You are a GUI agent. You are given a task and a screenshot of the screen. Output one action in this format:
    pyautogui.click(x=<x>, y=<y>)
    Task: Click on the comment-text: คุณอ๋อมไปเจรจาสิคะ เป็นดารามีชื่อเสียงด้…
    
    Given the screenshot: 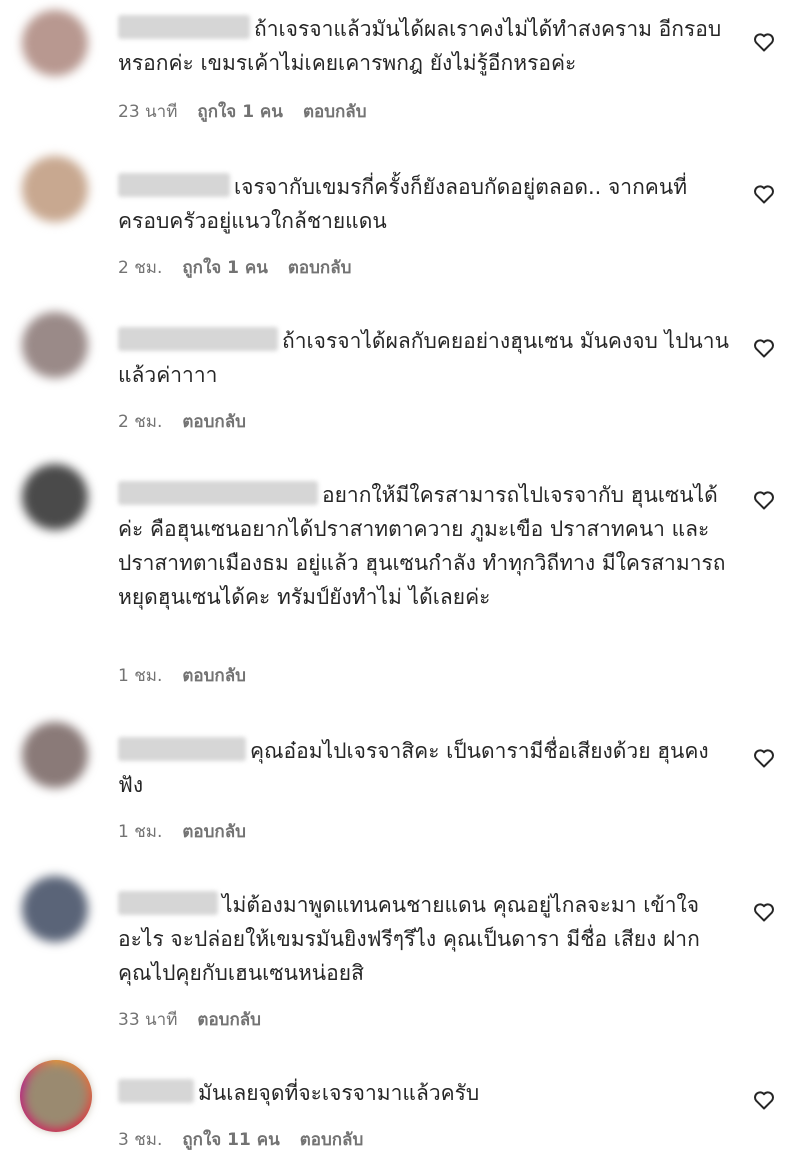 What is the action you would take?
    pyautogui.click(x=424, y=768)
    